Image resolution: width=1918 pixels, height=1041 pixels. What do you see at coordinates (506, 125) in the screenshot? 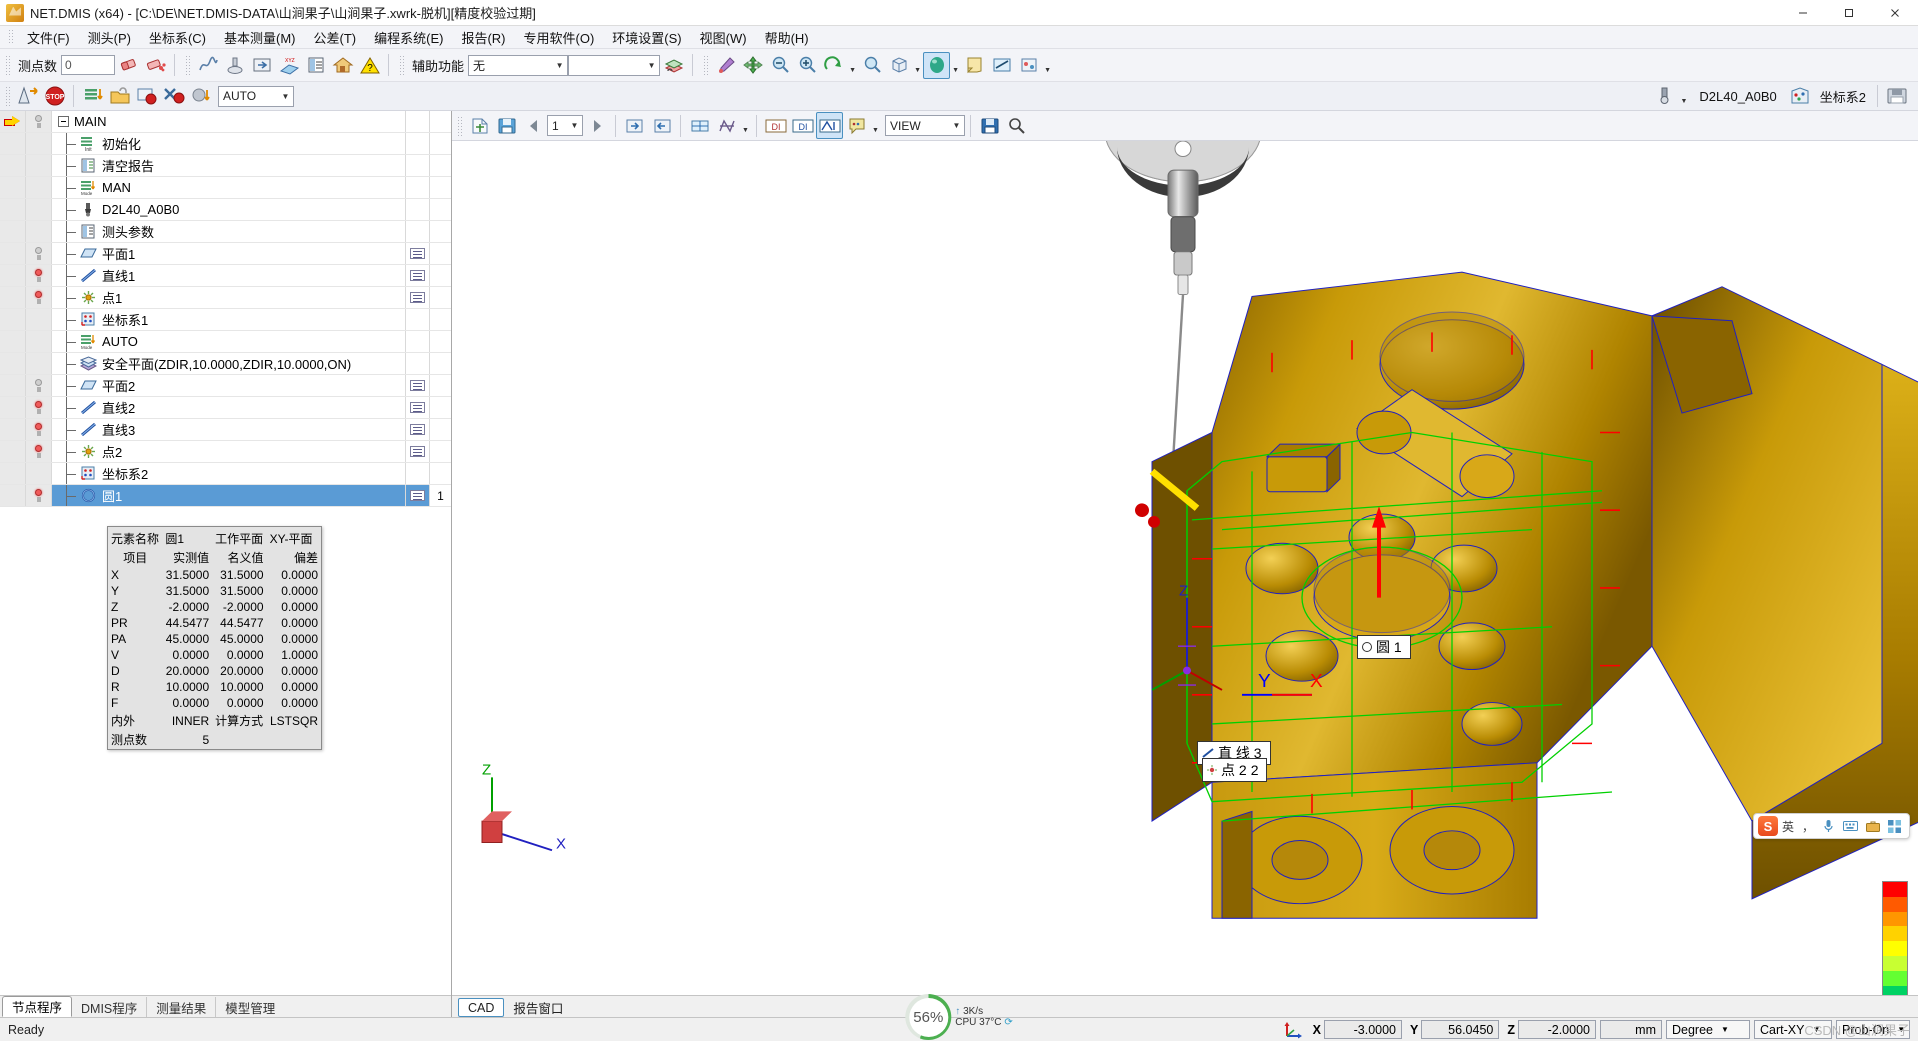
I see `save-view-icon` at bounding box center [506, 125].